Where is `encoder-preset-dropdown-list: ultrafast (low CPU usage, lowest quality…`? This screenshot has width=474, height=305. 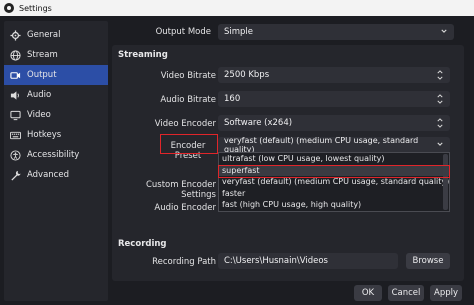 encoder-preset-dropdown-list: ultrafast (low CPU usage, lowest quality… is located at coordinates (334, 182).